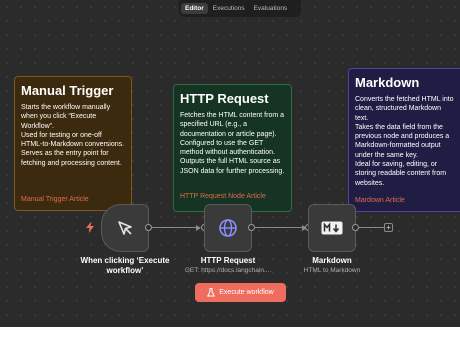 This screenshot has width=460, height=350. What do you see at coordinates (228, 260) in the screenshot?
I see `node-label: HTTP Request` at bounding box center [228, 260].